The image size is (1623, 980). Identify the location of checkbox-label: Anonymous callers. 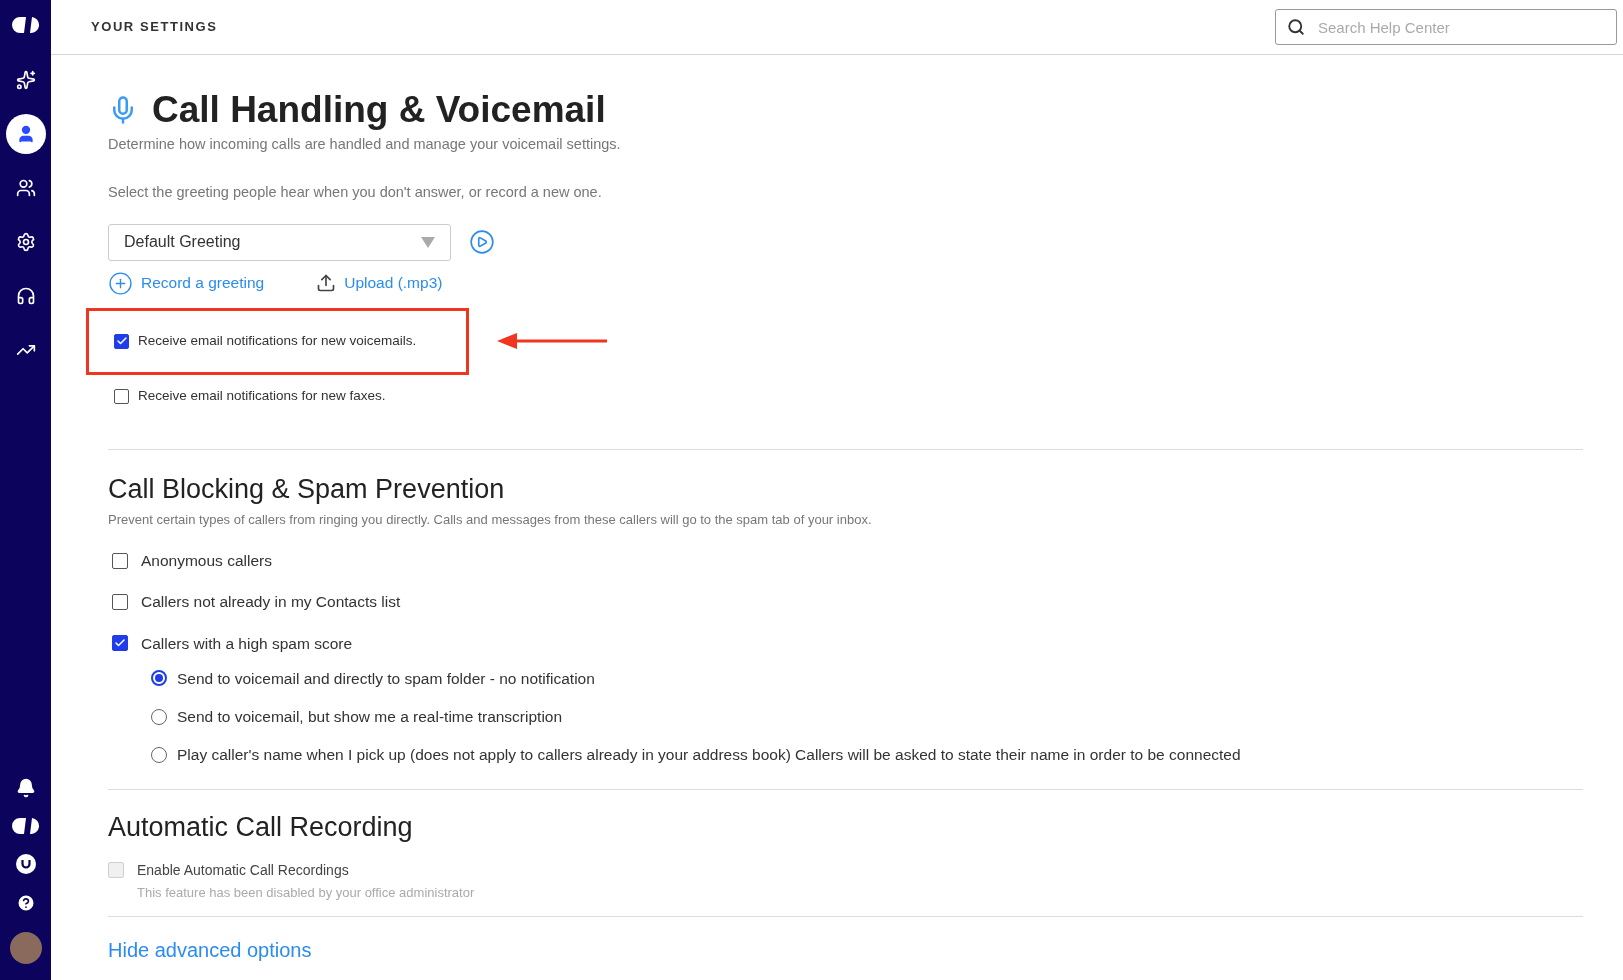
(206, 561).